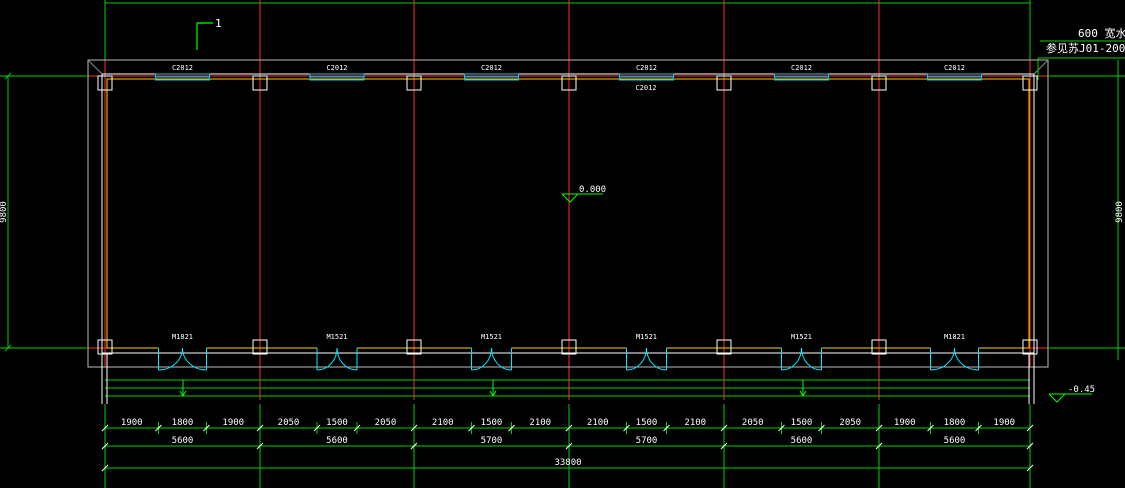  Describe the element at coordinates (1120, 212) in the screenshot. I see `right-clipped-dimension: 9800` at that location.